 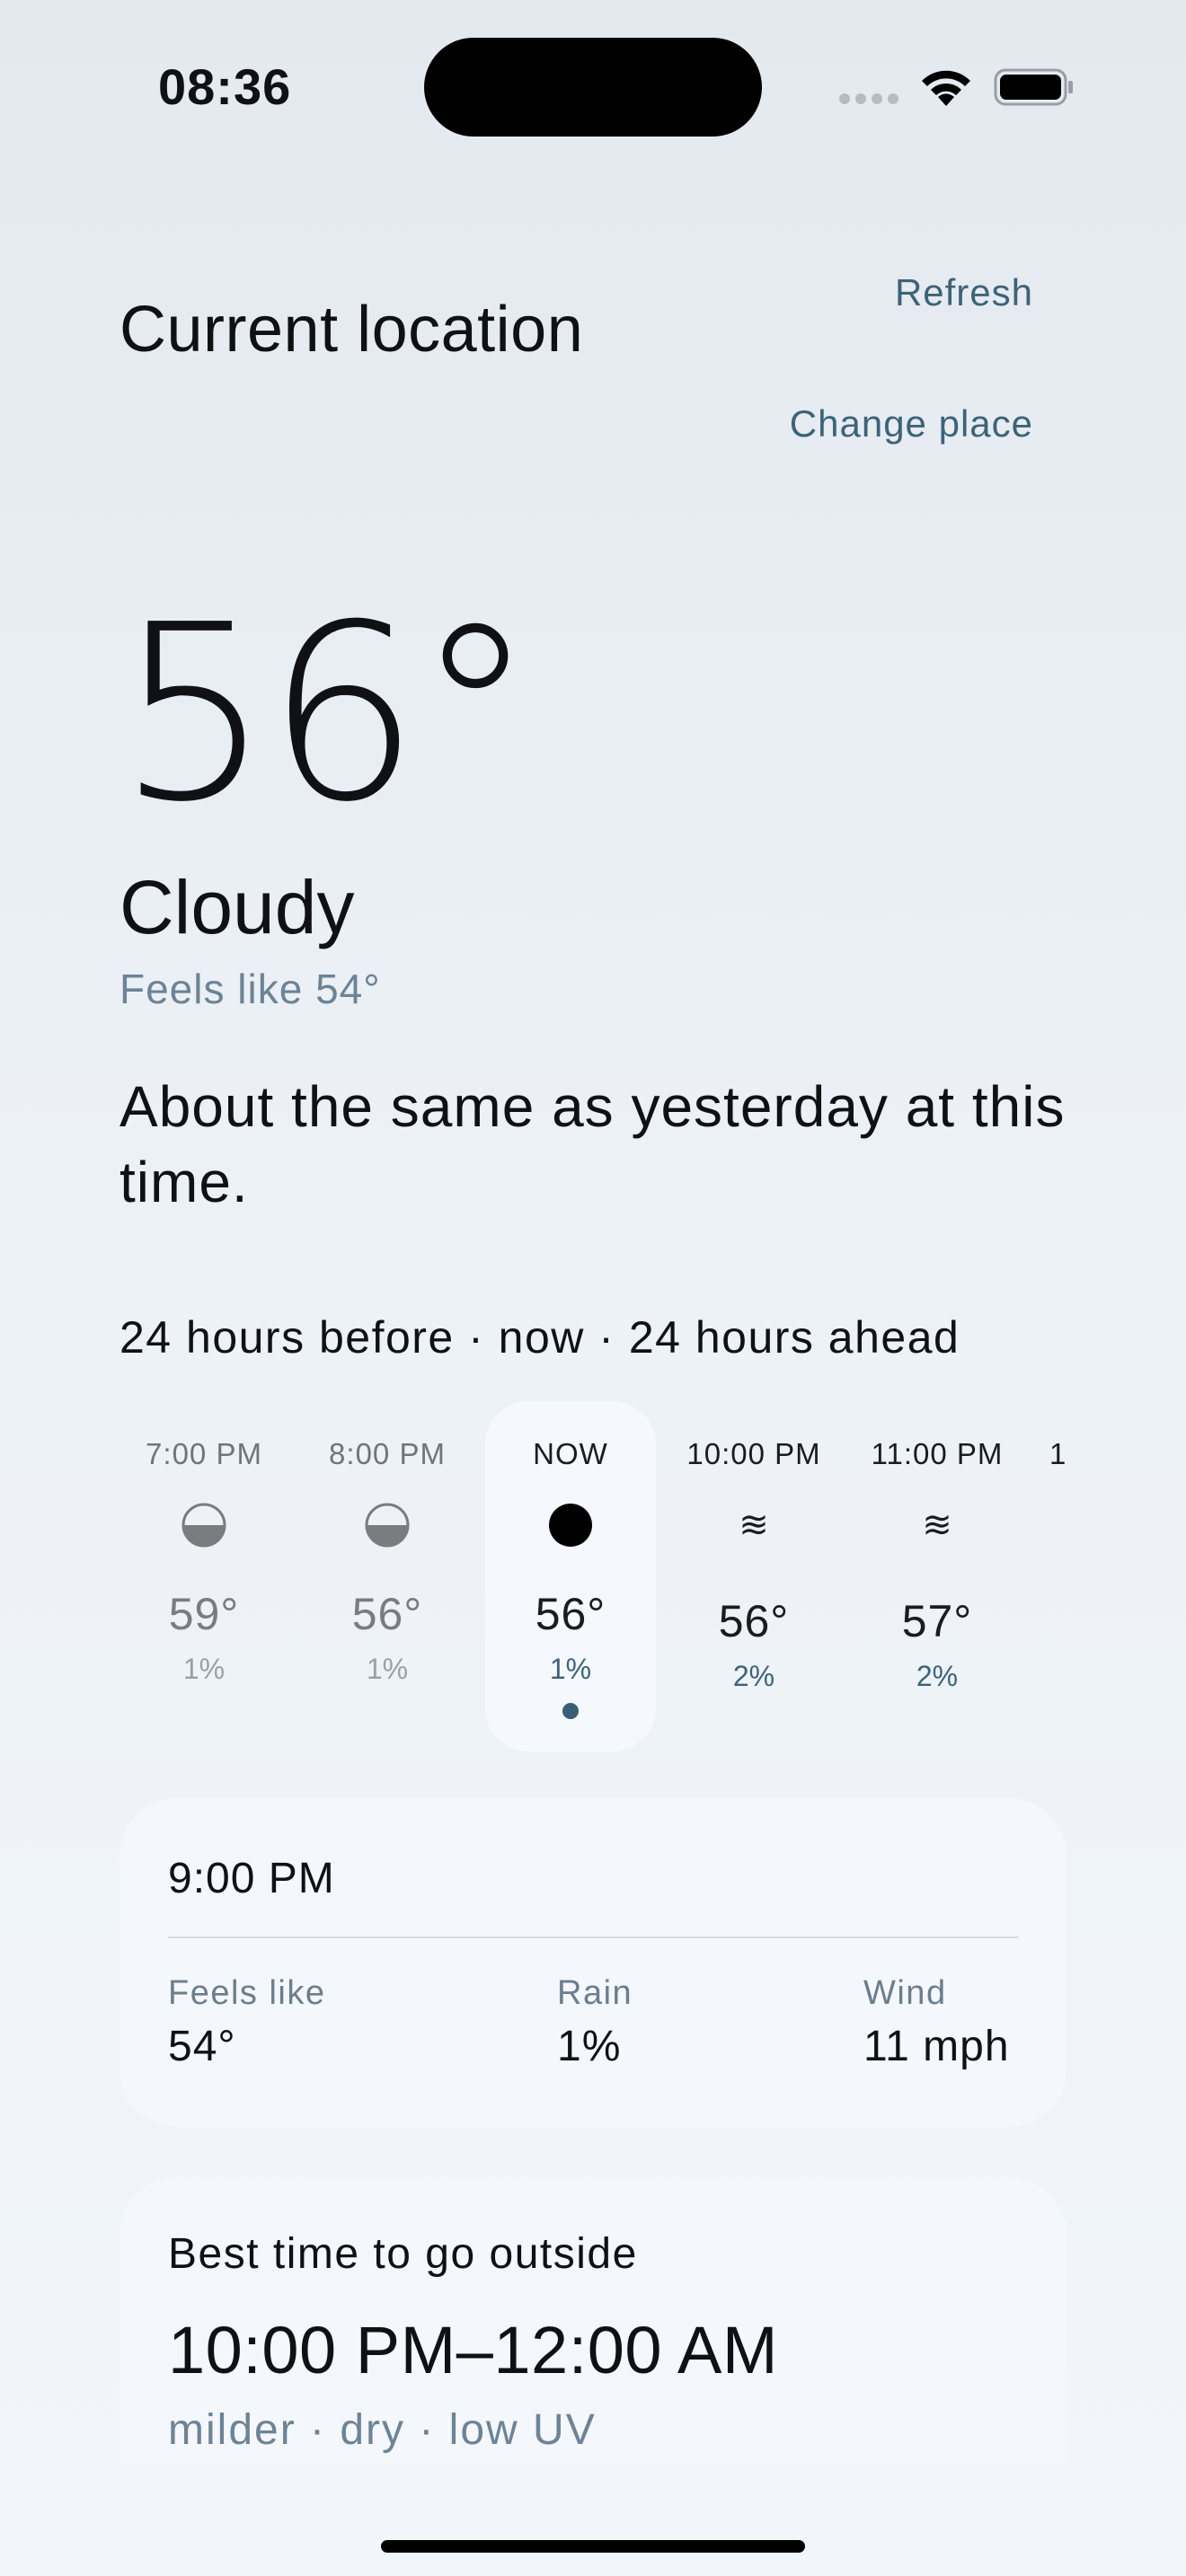 I want to click on hour-label: 7:00 PM, so click(x=204, y=1453).